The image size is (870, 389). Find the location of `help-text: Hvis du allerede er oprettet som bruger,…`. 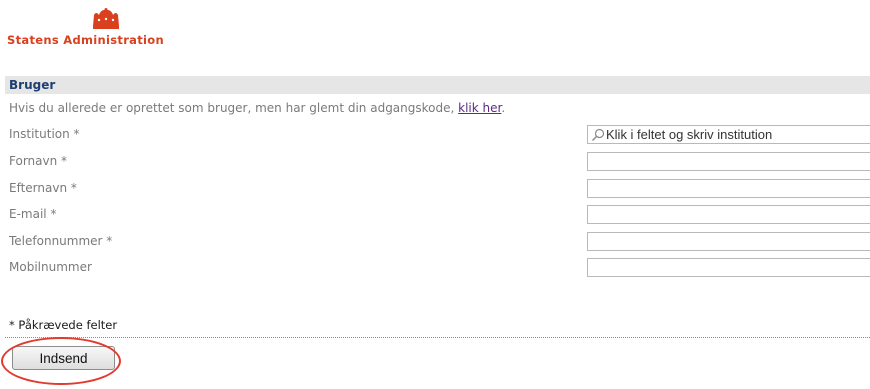

help-text: Hvis du allerede er oprettet som bruger,… is located at coordinates (234, 108).